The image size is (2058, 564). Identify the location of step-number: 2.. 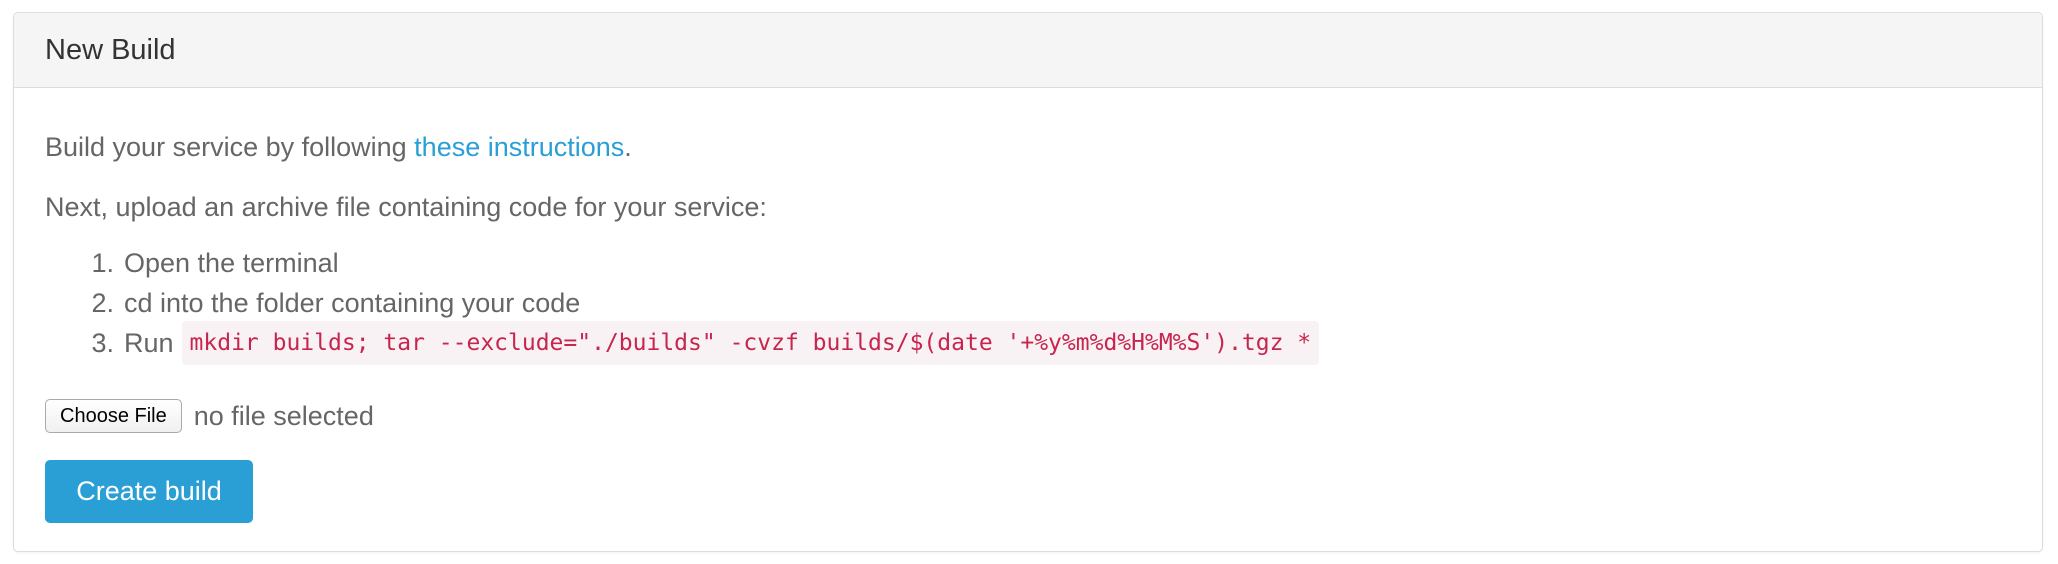
(102, 303).